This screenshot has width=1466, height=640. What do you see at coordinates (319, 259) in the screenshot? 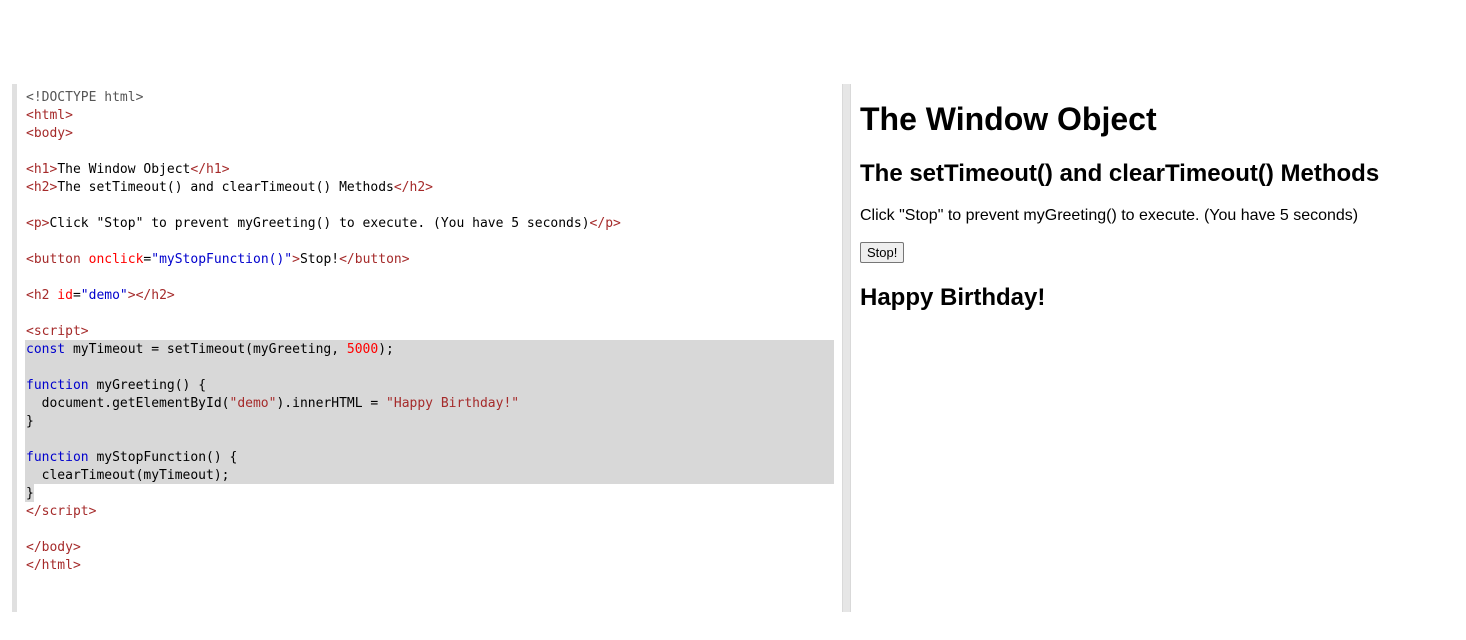
I see `code-token: Stop!` at bounding box center [319, 259].